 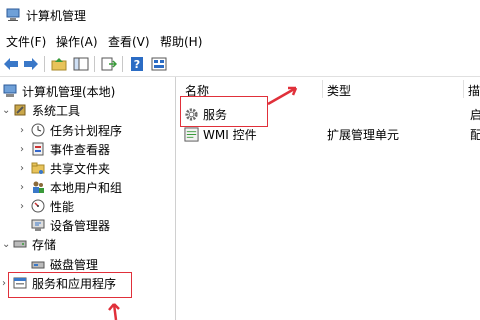 I want to click on device-manager-icon, so click(x=38, y=225).